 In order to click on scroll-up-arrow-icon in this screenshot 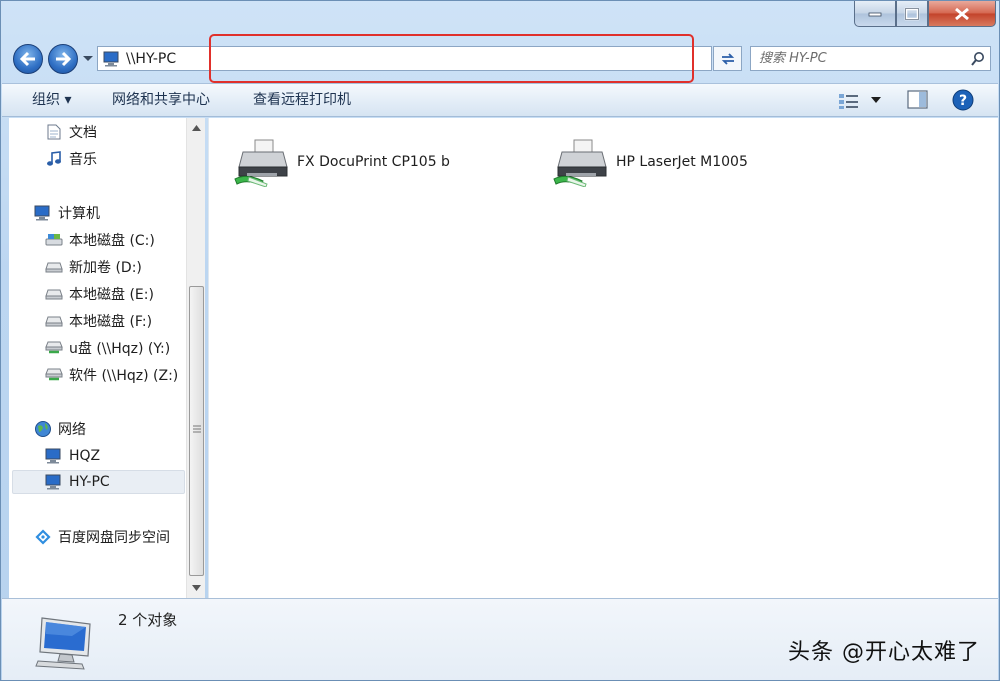, I will do `click(196, 128)`.